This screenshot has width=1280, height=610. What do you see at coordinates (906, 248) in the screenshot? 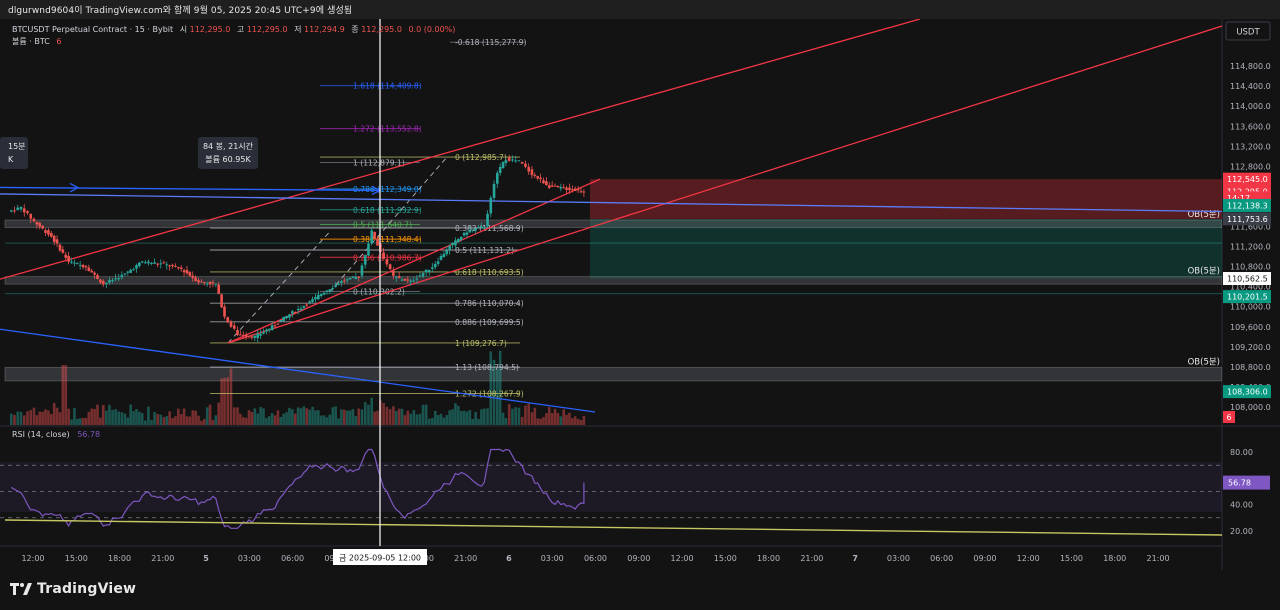
I see `zone-demand` at bounding box center [906, 248].